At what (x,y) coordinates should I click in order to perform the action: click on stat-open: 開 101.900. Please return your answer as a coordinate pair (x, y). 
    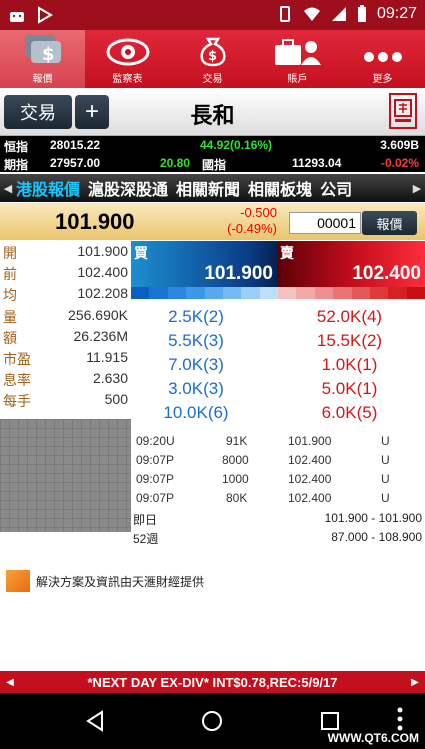
    Looking at the image, I should click on (65, 251).